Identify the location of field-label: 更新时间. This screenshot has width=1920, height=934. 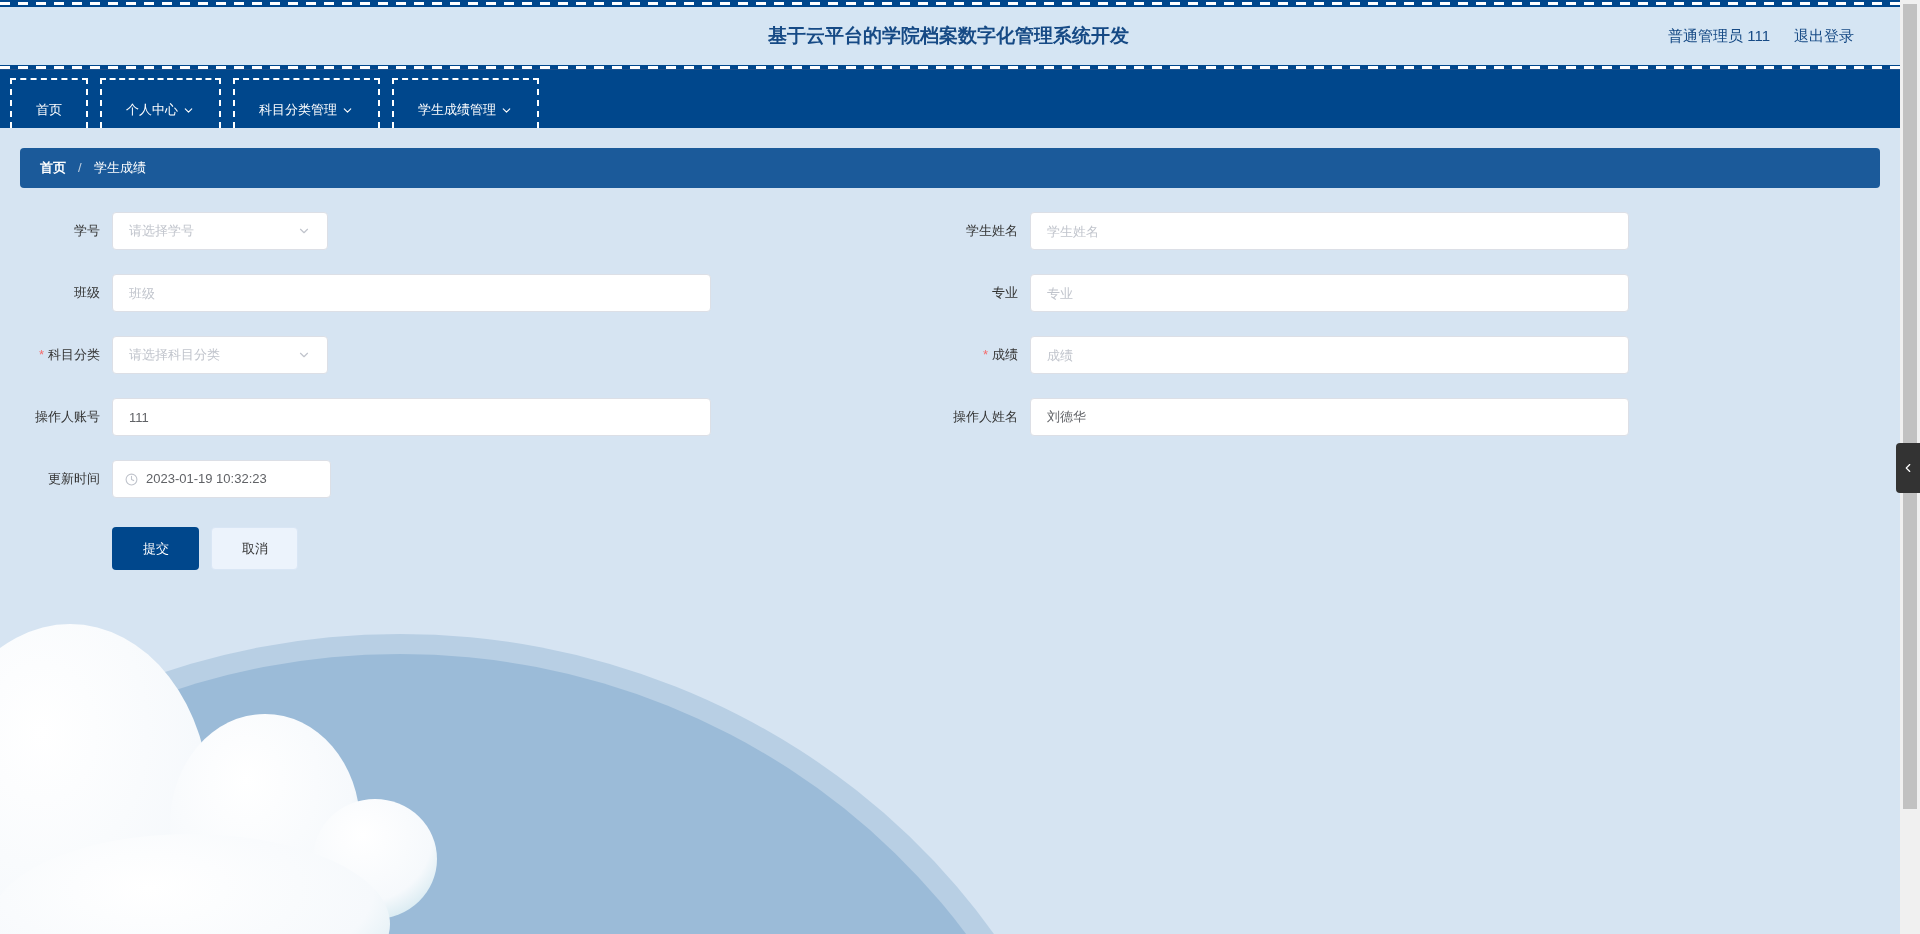
(74, 479).